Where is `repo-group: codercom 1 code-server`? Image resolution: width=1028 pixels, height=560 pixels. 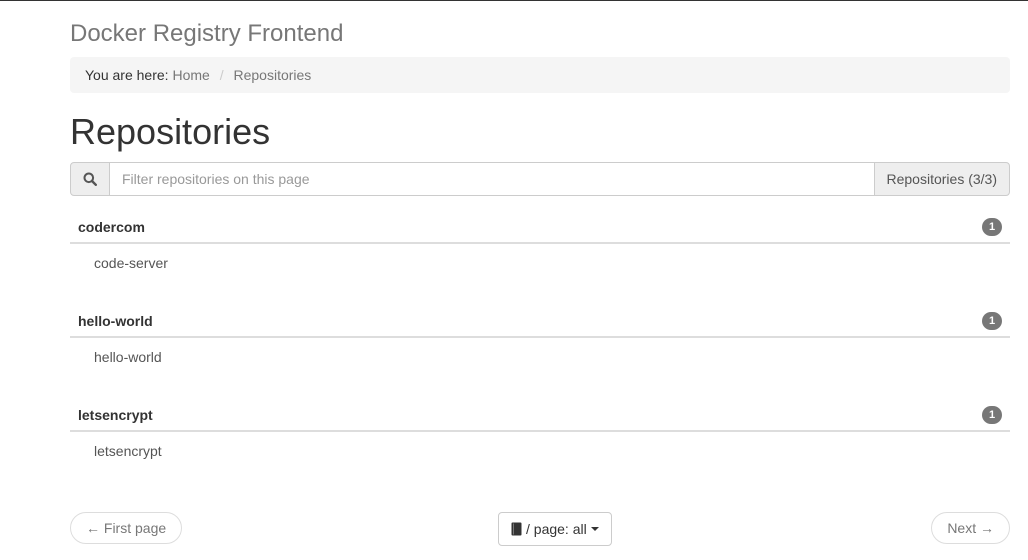 repo-group: codercom 1 code-server is located at coordinates (540, 247).